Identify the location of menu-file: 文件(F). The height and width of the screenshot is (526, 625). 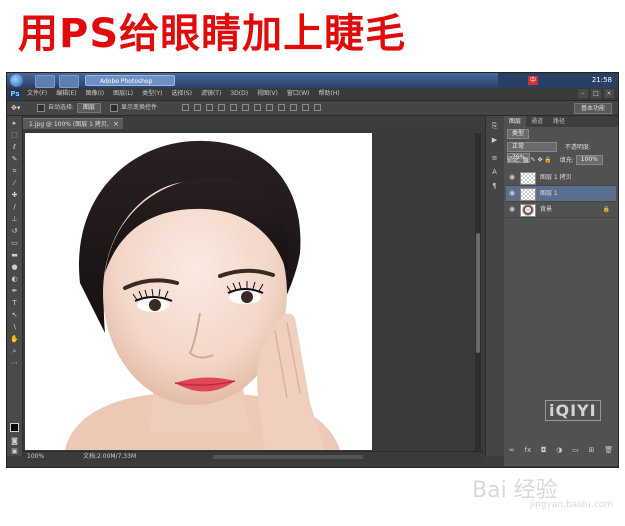
(37, 94).